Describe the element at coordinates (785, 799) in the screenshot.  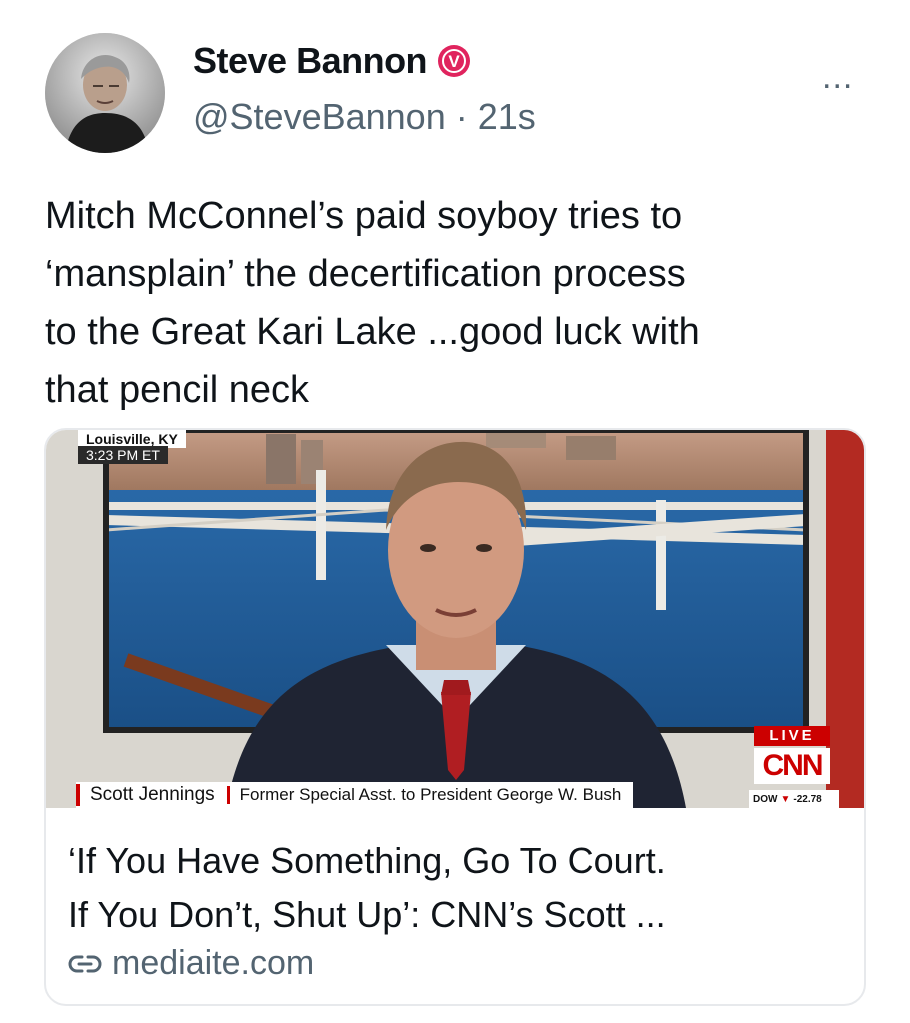
I see `ticker-arrow: ▼` at that location.